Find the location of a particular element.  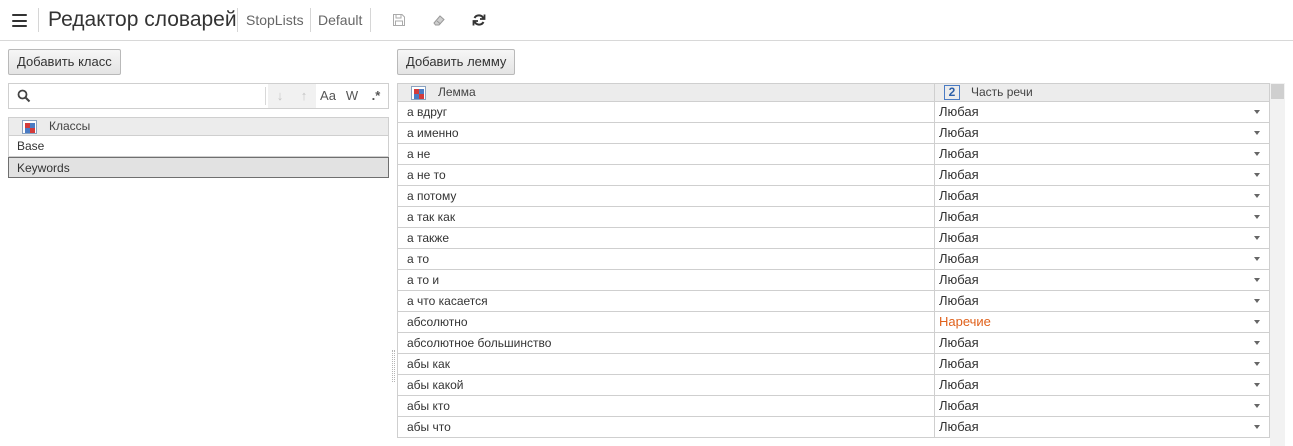

search-input is located at coordinates (149, 96).